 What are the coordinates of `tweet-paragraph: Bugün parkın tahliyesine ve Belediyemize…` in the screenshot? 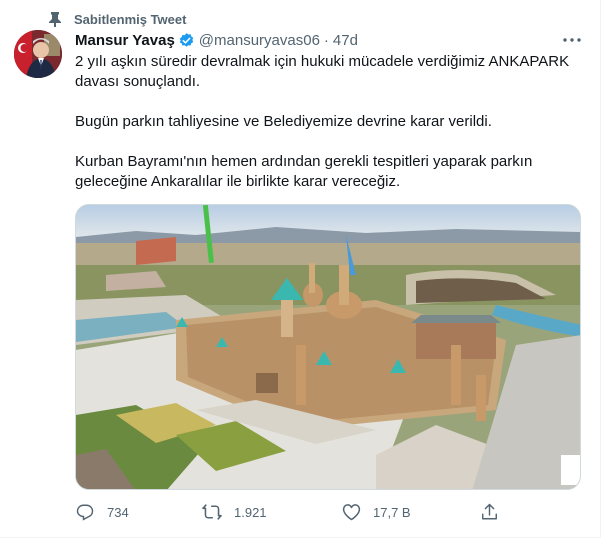 It's located at (283, 121).